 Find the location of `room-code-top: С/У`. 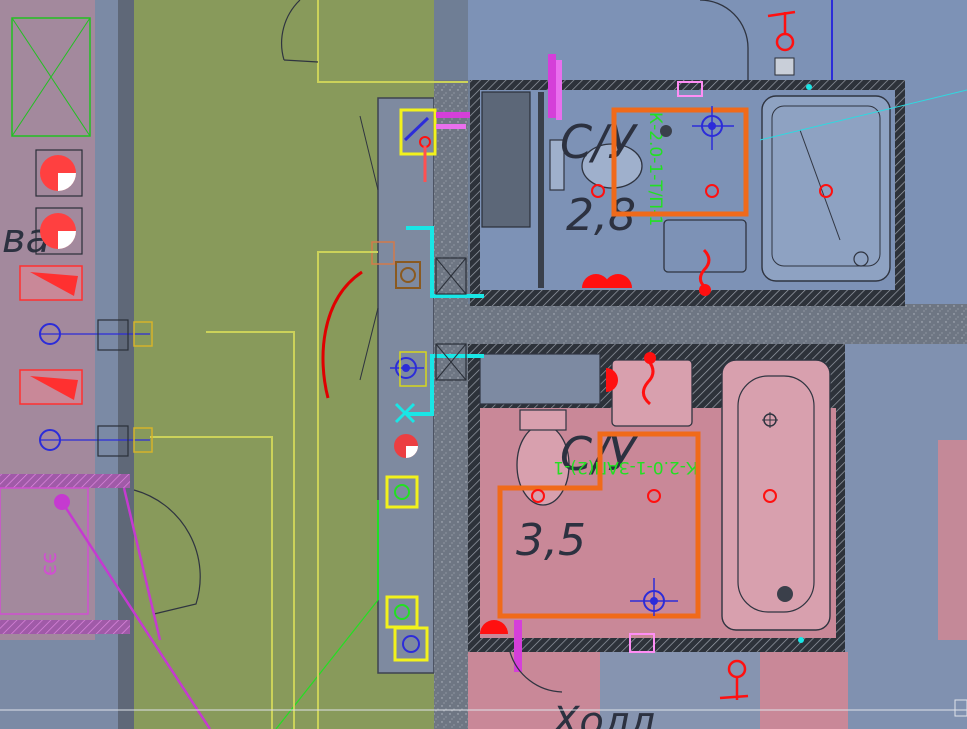

room-code-top: С/У is located at coordinates (599, 142).